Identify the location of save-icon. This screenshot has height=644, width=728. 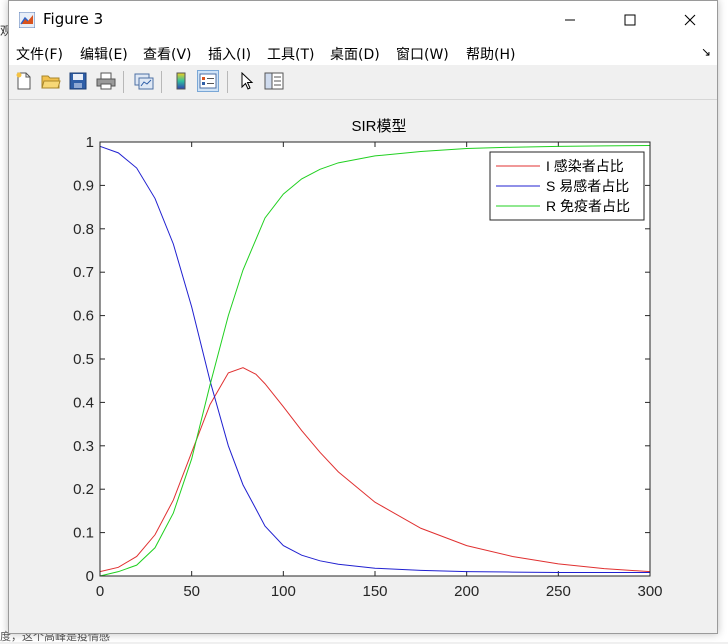
(78, 81).